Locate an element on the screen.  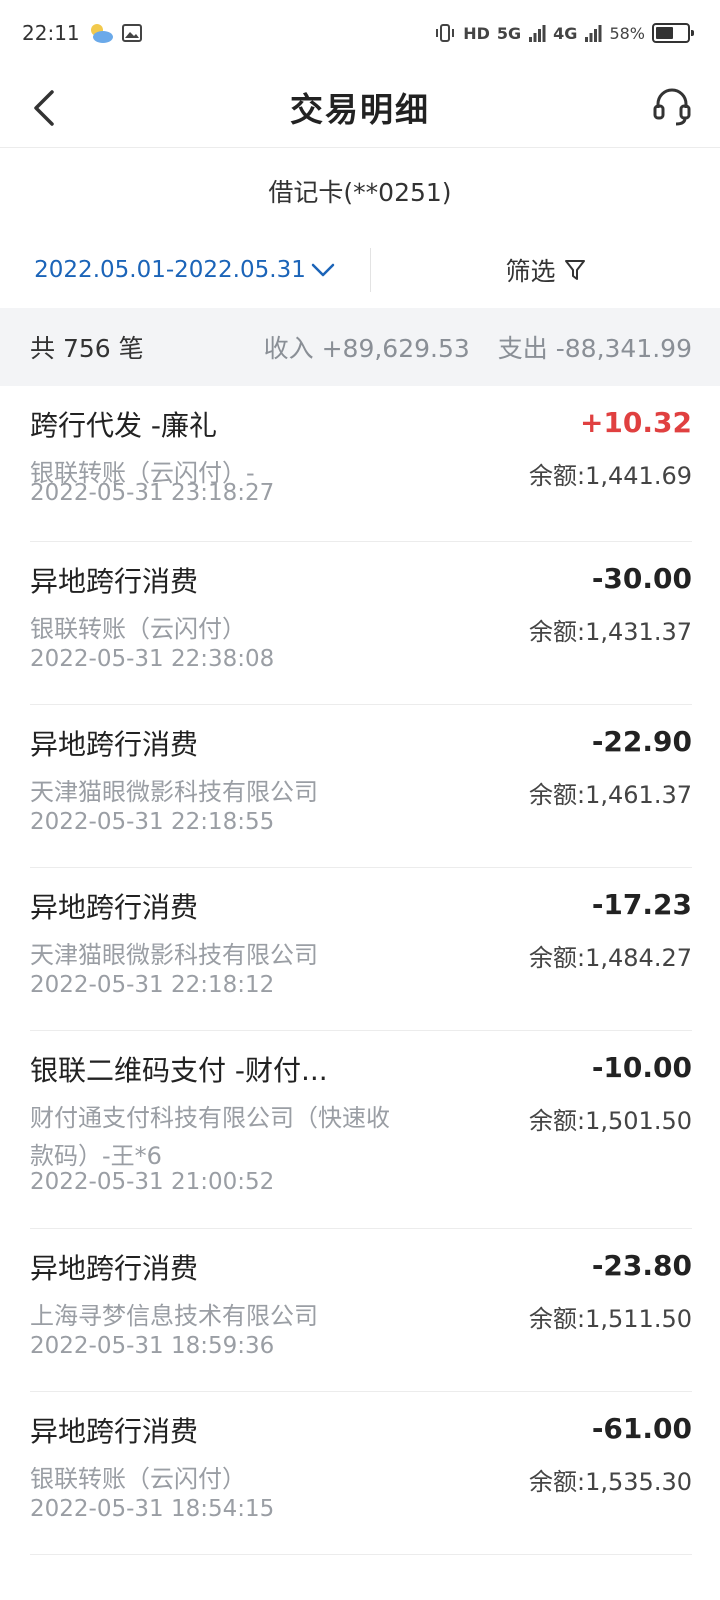
tx-merchant: 上海寻梦信息技术有限公司 is located at coordinates (174, 1316).